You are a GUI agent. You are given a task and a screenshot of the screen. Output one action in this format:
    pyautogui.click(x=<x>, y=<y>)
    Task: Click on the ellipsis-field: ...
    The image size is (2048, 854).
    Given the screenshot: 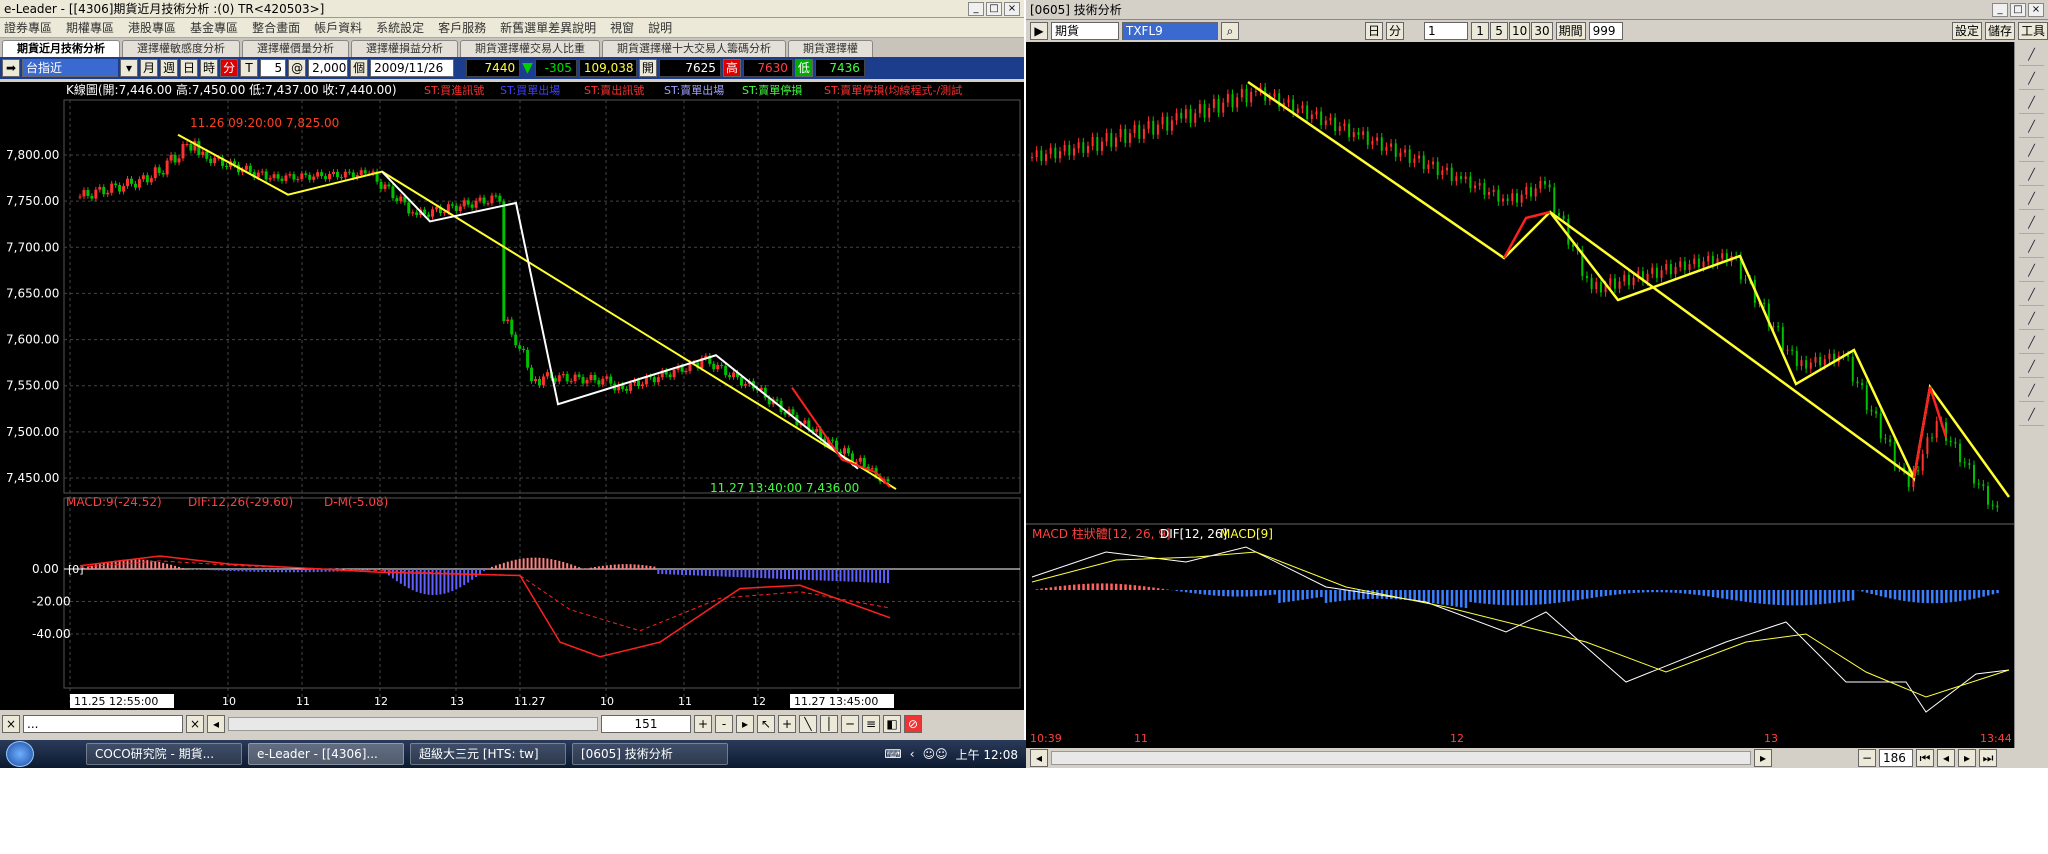 What is the action you would take?
    pyautogui.click(x=103, y=724)
    